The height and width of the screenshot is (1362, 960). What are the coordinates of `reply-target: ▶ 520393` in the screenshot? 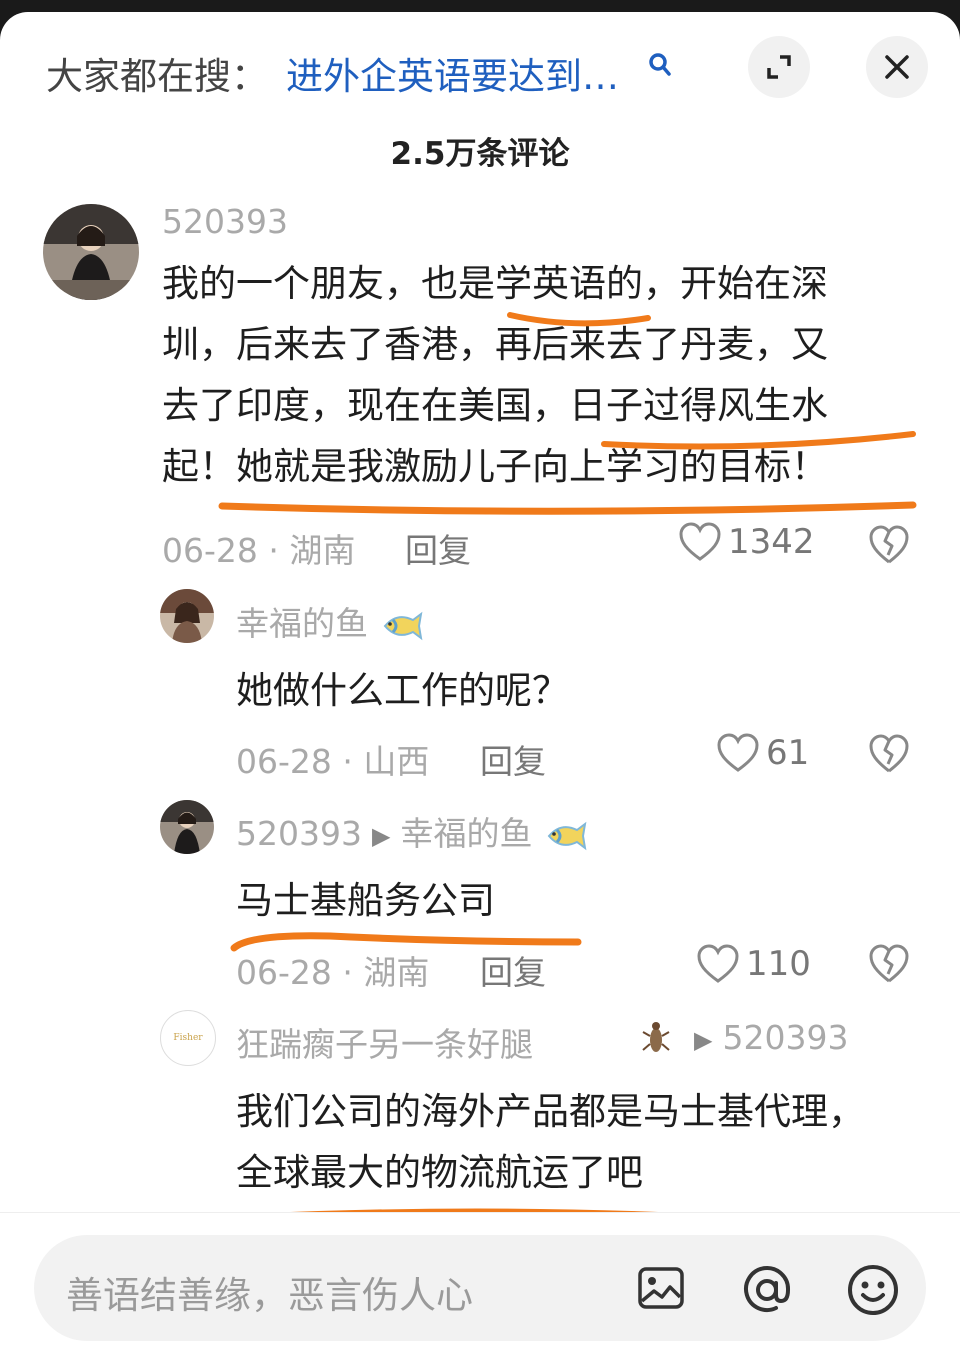 It's located at (771, 1037).